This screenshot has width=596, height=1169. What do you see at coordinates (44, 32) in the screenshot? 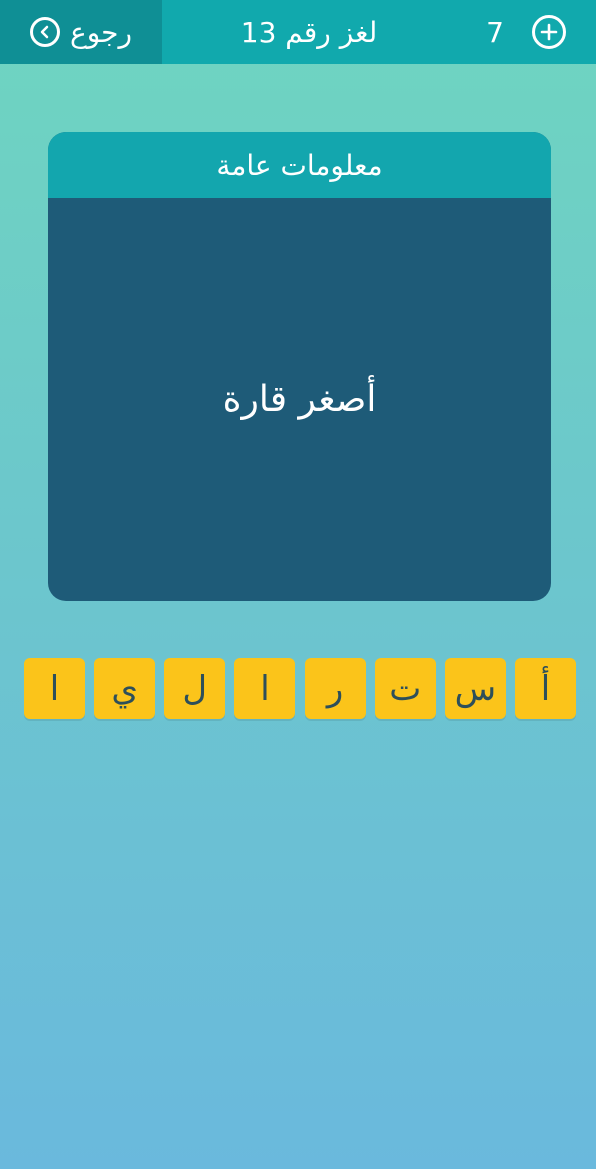
I see `chevron-left-icon` at bounding box center [44, 32].